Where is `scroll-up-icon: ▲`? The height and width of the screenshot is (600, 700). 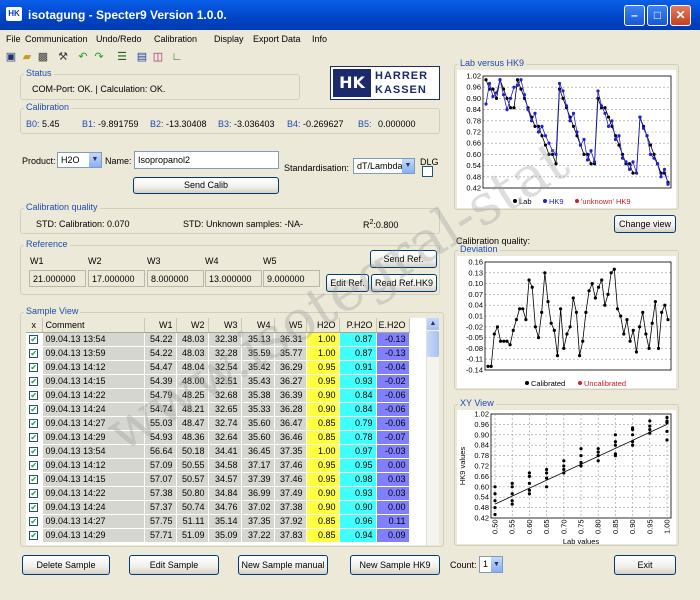
scroll-up-icon: ▲ is located at coordinates (433, 324).